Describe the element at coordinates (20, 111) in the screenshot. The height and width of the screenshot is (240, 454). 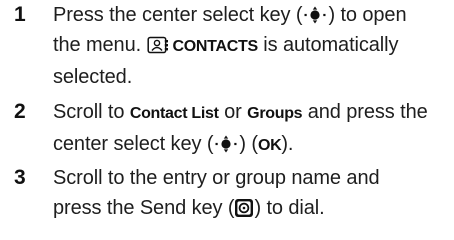
I see `step-number: 2` at that location.